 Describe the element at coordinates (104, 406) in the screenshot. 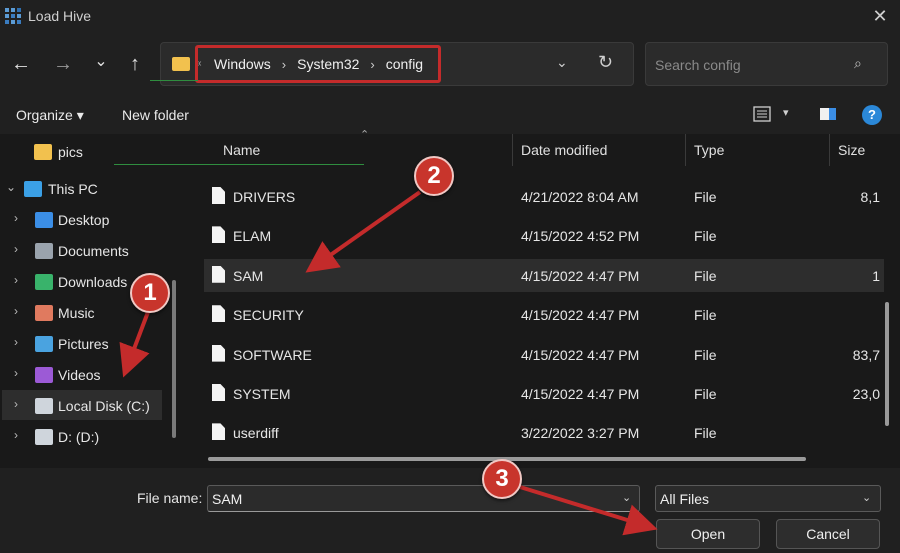

I see `sidebar-item-label: Local Disk (C:)` at that location.